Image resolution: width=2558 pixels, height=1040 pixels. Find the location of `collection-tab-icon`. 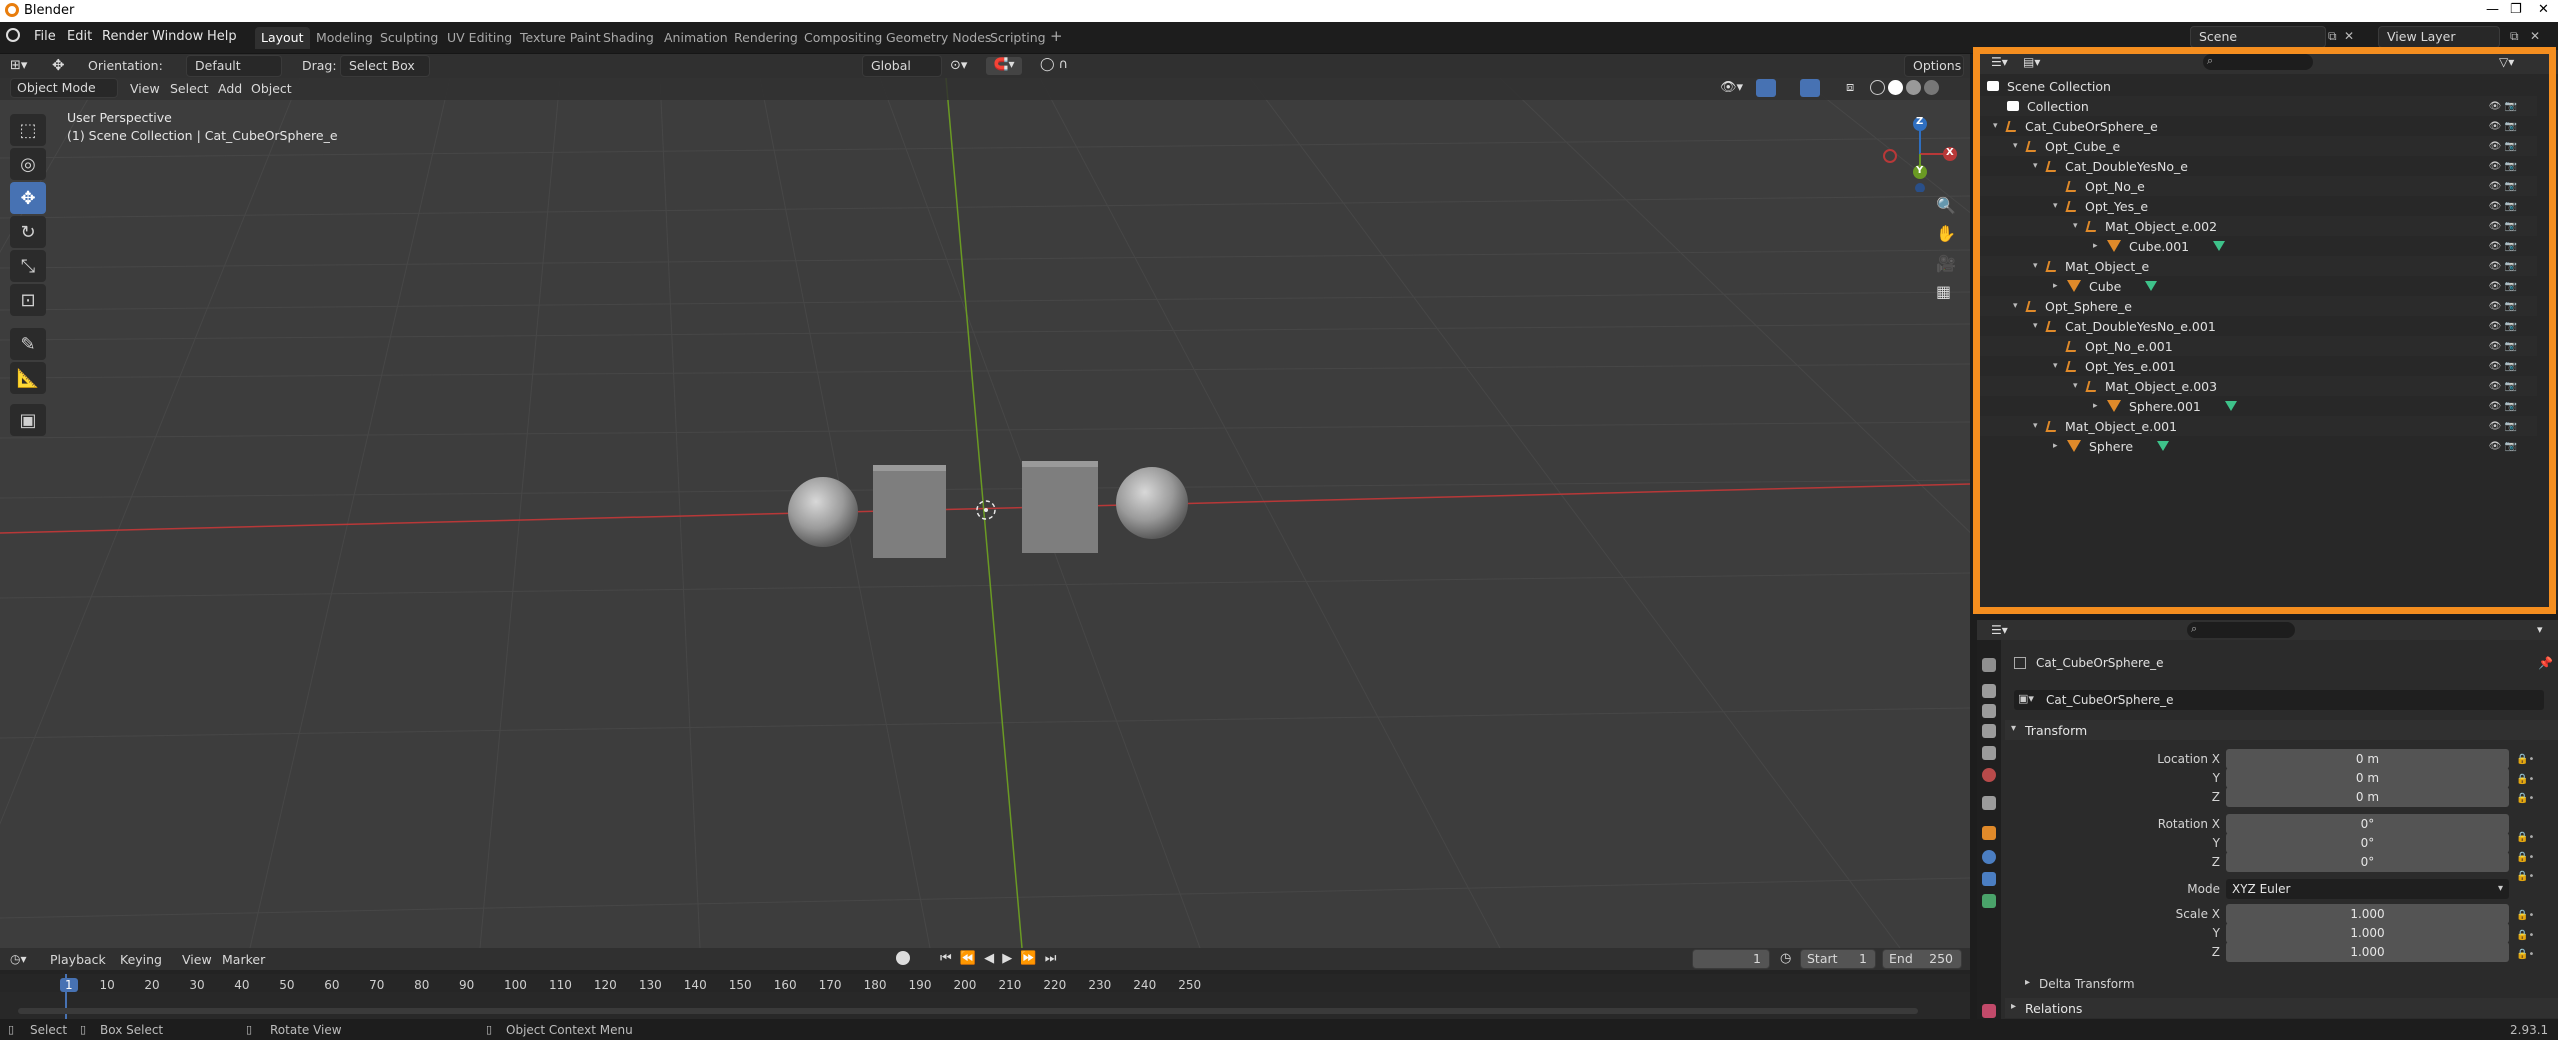

collection-tab-icon is located at coordinates (1989, 803).